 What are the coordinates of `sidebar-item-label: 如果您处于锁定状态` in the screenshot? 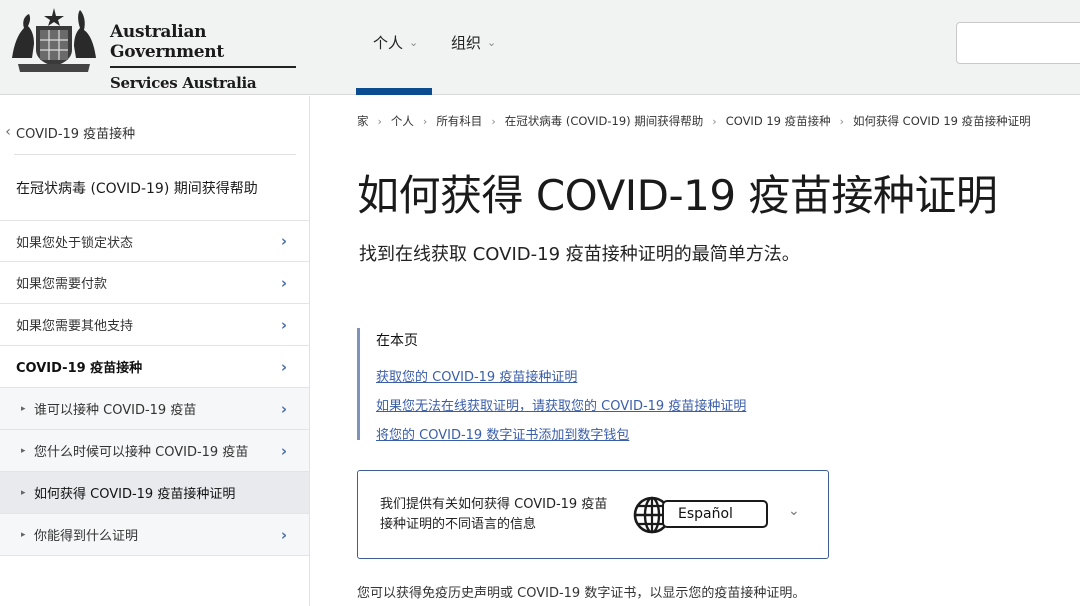 It's located at (75, 243).